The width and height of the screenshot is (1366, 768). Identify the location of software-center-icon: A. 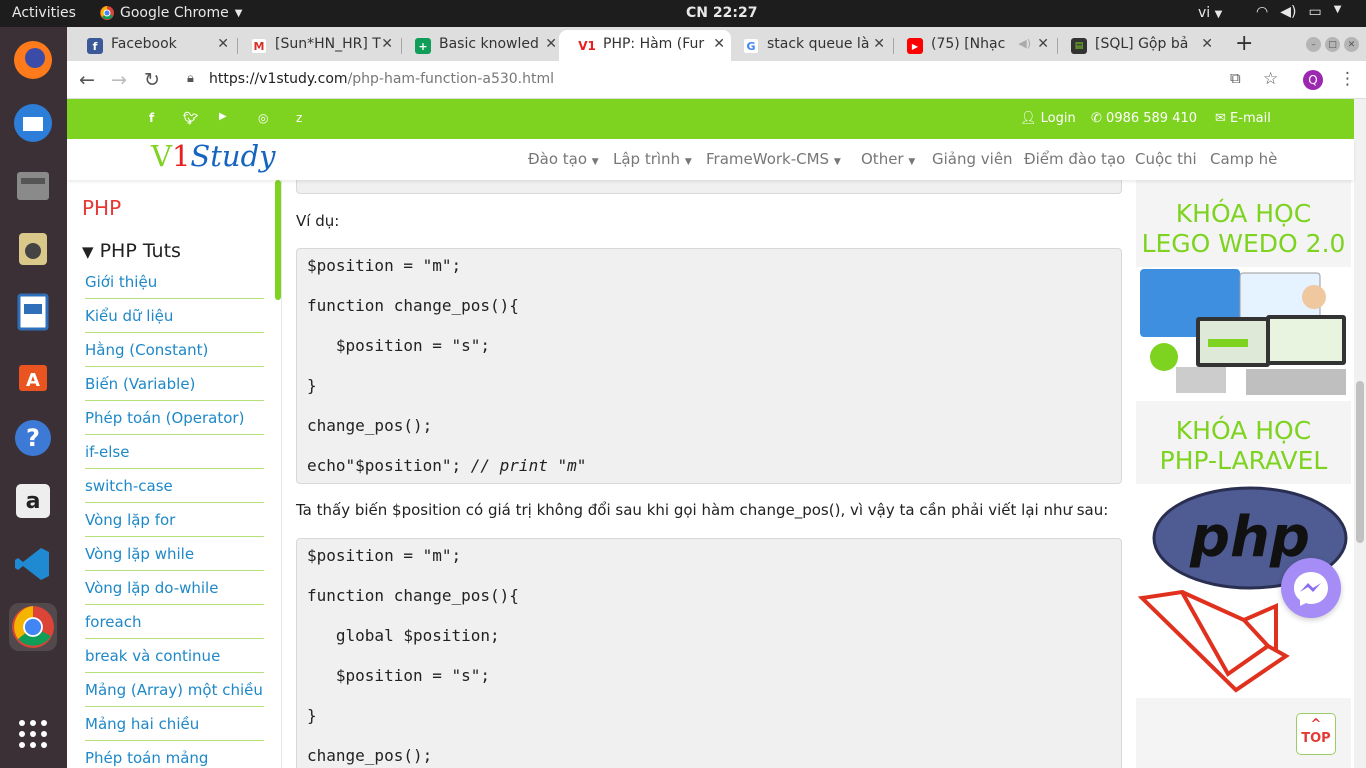
(33, 375).